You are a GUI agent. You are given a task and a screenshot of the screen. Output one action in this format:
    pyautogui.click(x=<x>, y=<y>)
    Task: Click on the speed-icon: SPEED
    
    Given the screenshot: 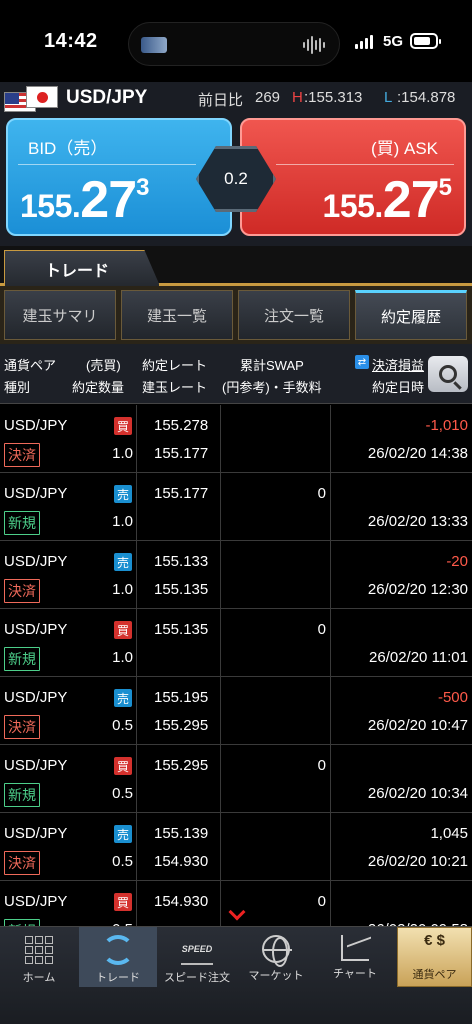 What is the action you would take?
    pyautogui.click(x=197, y=950)
    